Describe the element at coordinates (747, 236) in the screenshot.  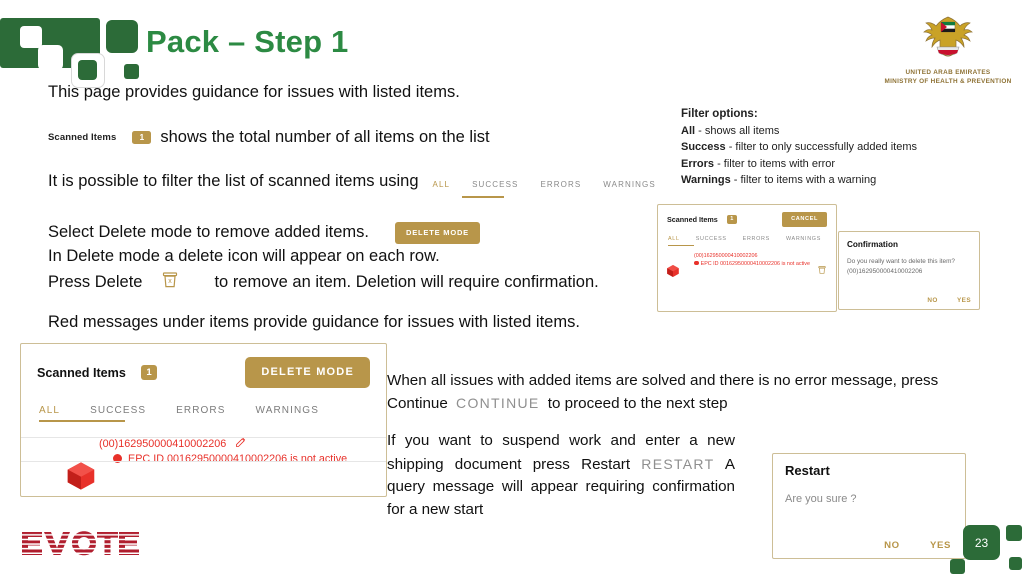
I see `mini-panel-tabs: ALL SUCCESS ERRORS WARNINGS` at that location.